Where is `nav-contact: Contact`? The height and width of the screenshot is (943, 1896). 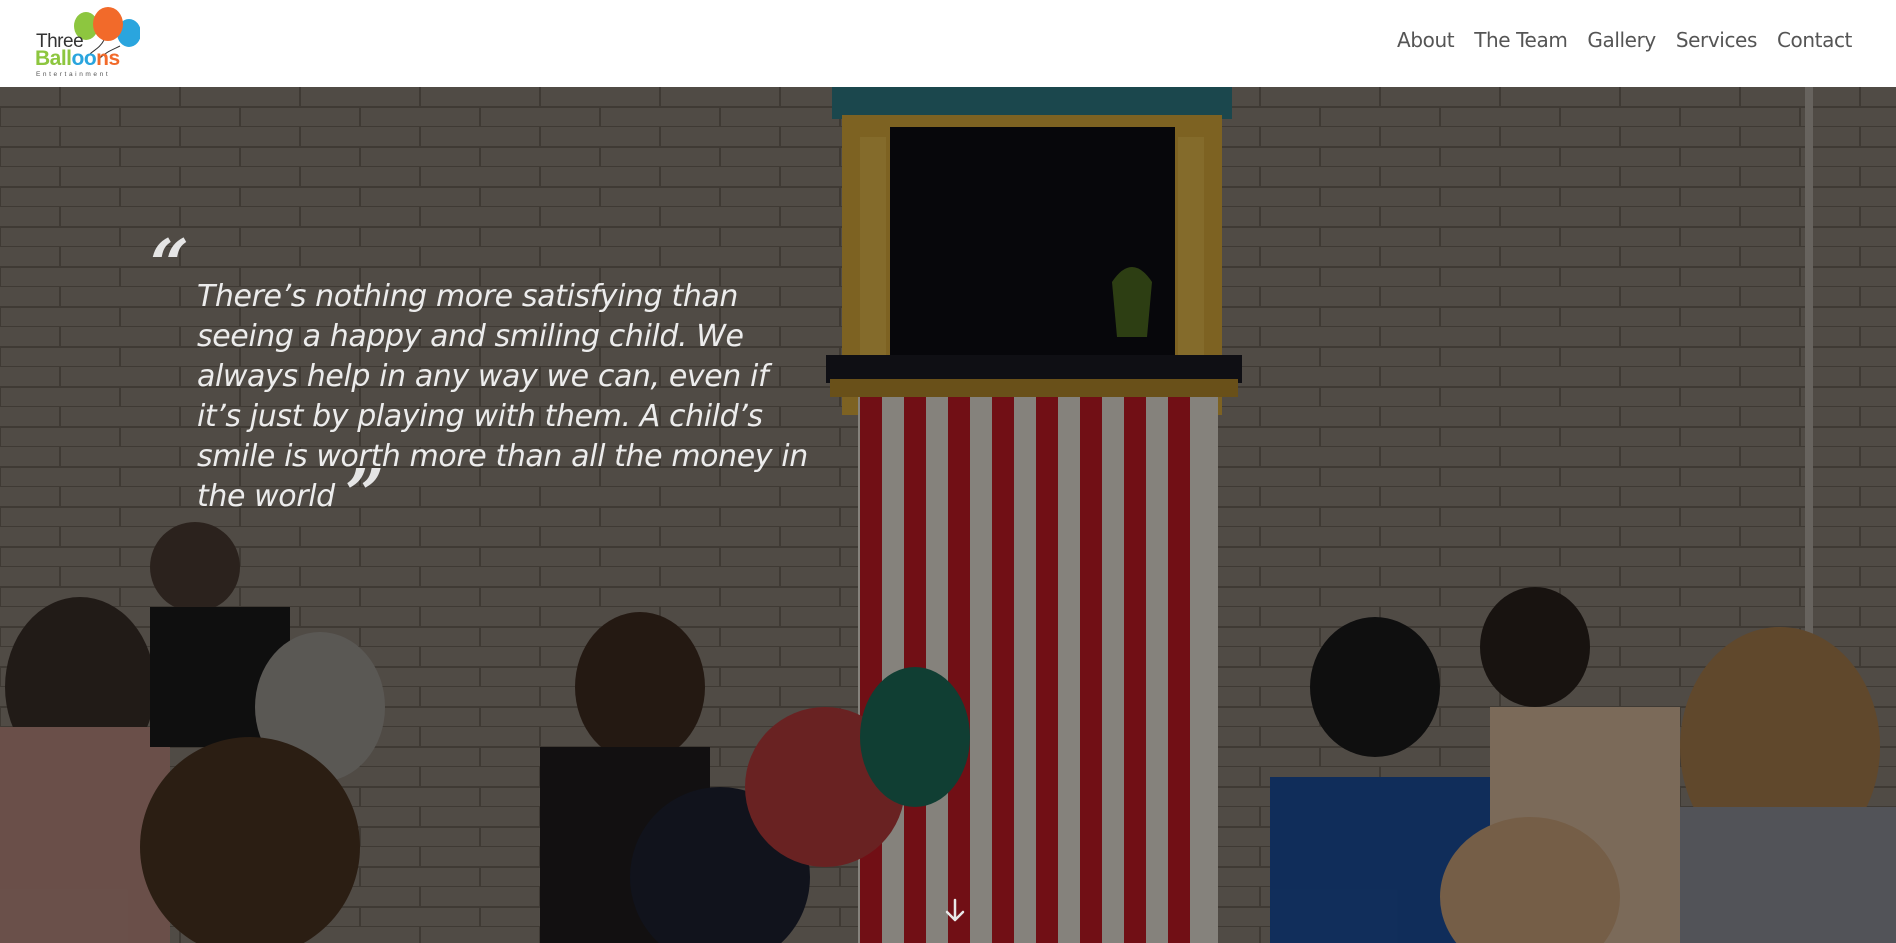 nav-contact: Contact is located at coordinates (1814, 40).